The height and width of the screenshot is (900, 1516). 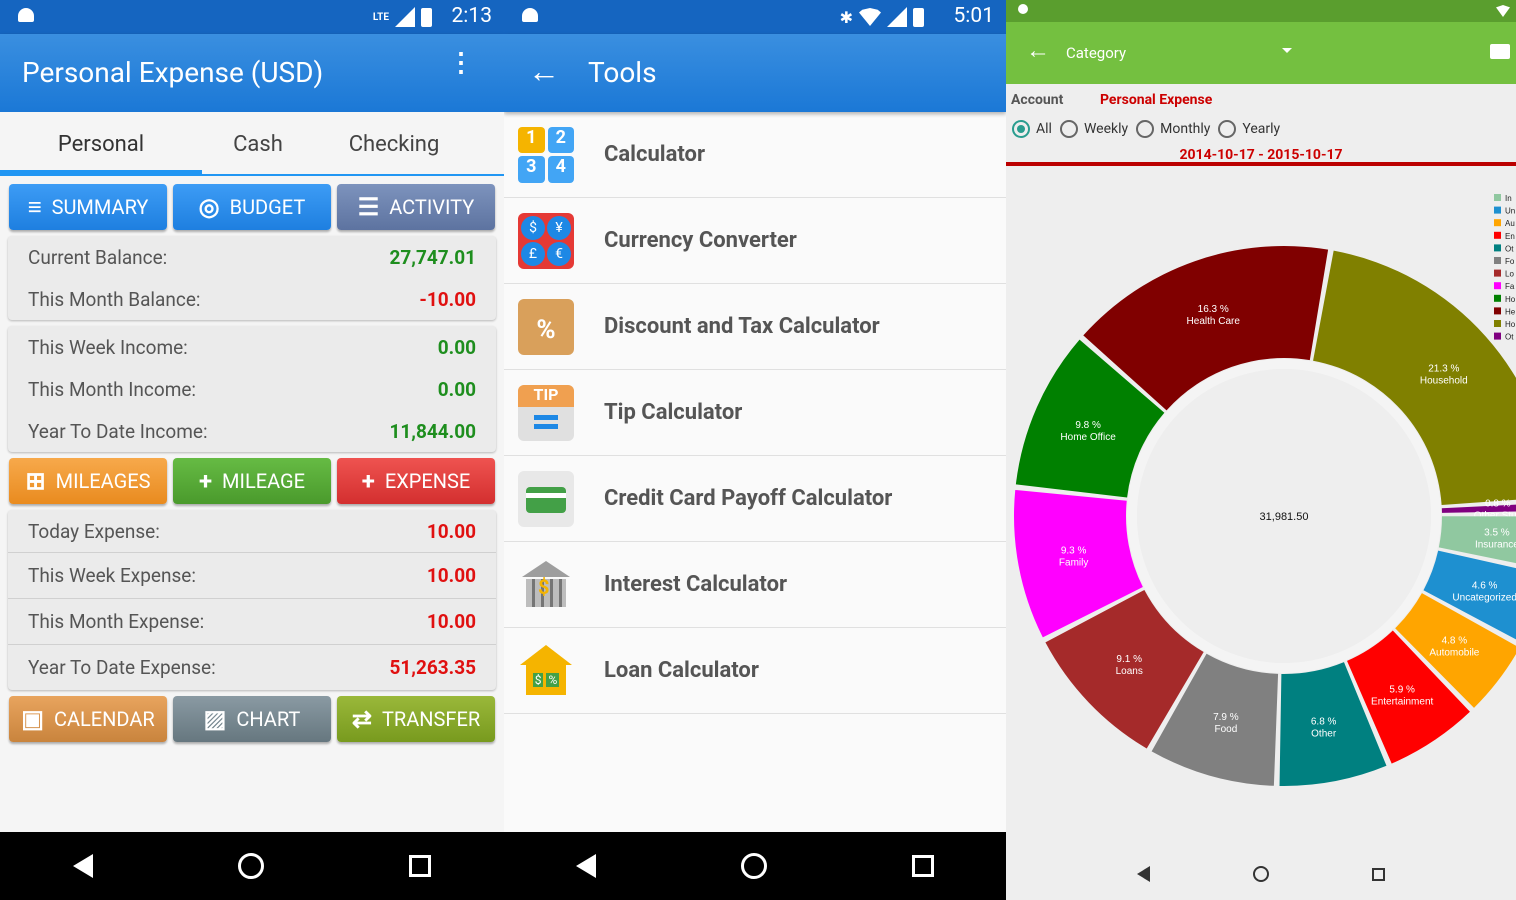 I want to click on week-income-label: This Week Income:, so click(x=108, y=347).